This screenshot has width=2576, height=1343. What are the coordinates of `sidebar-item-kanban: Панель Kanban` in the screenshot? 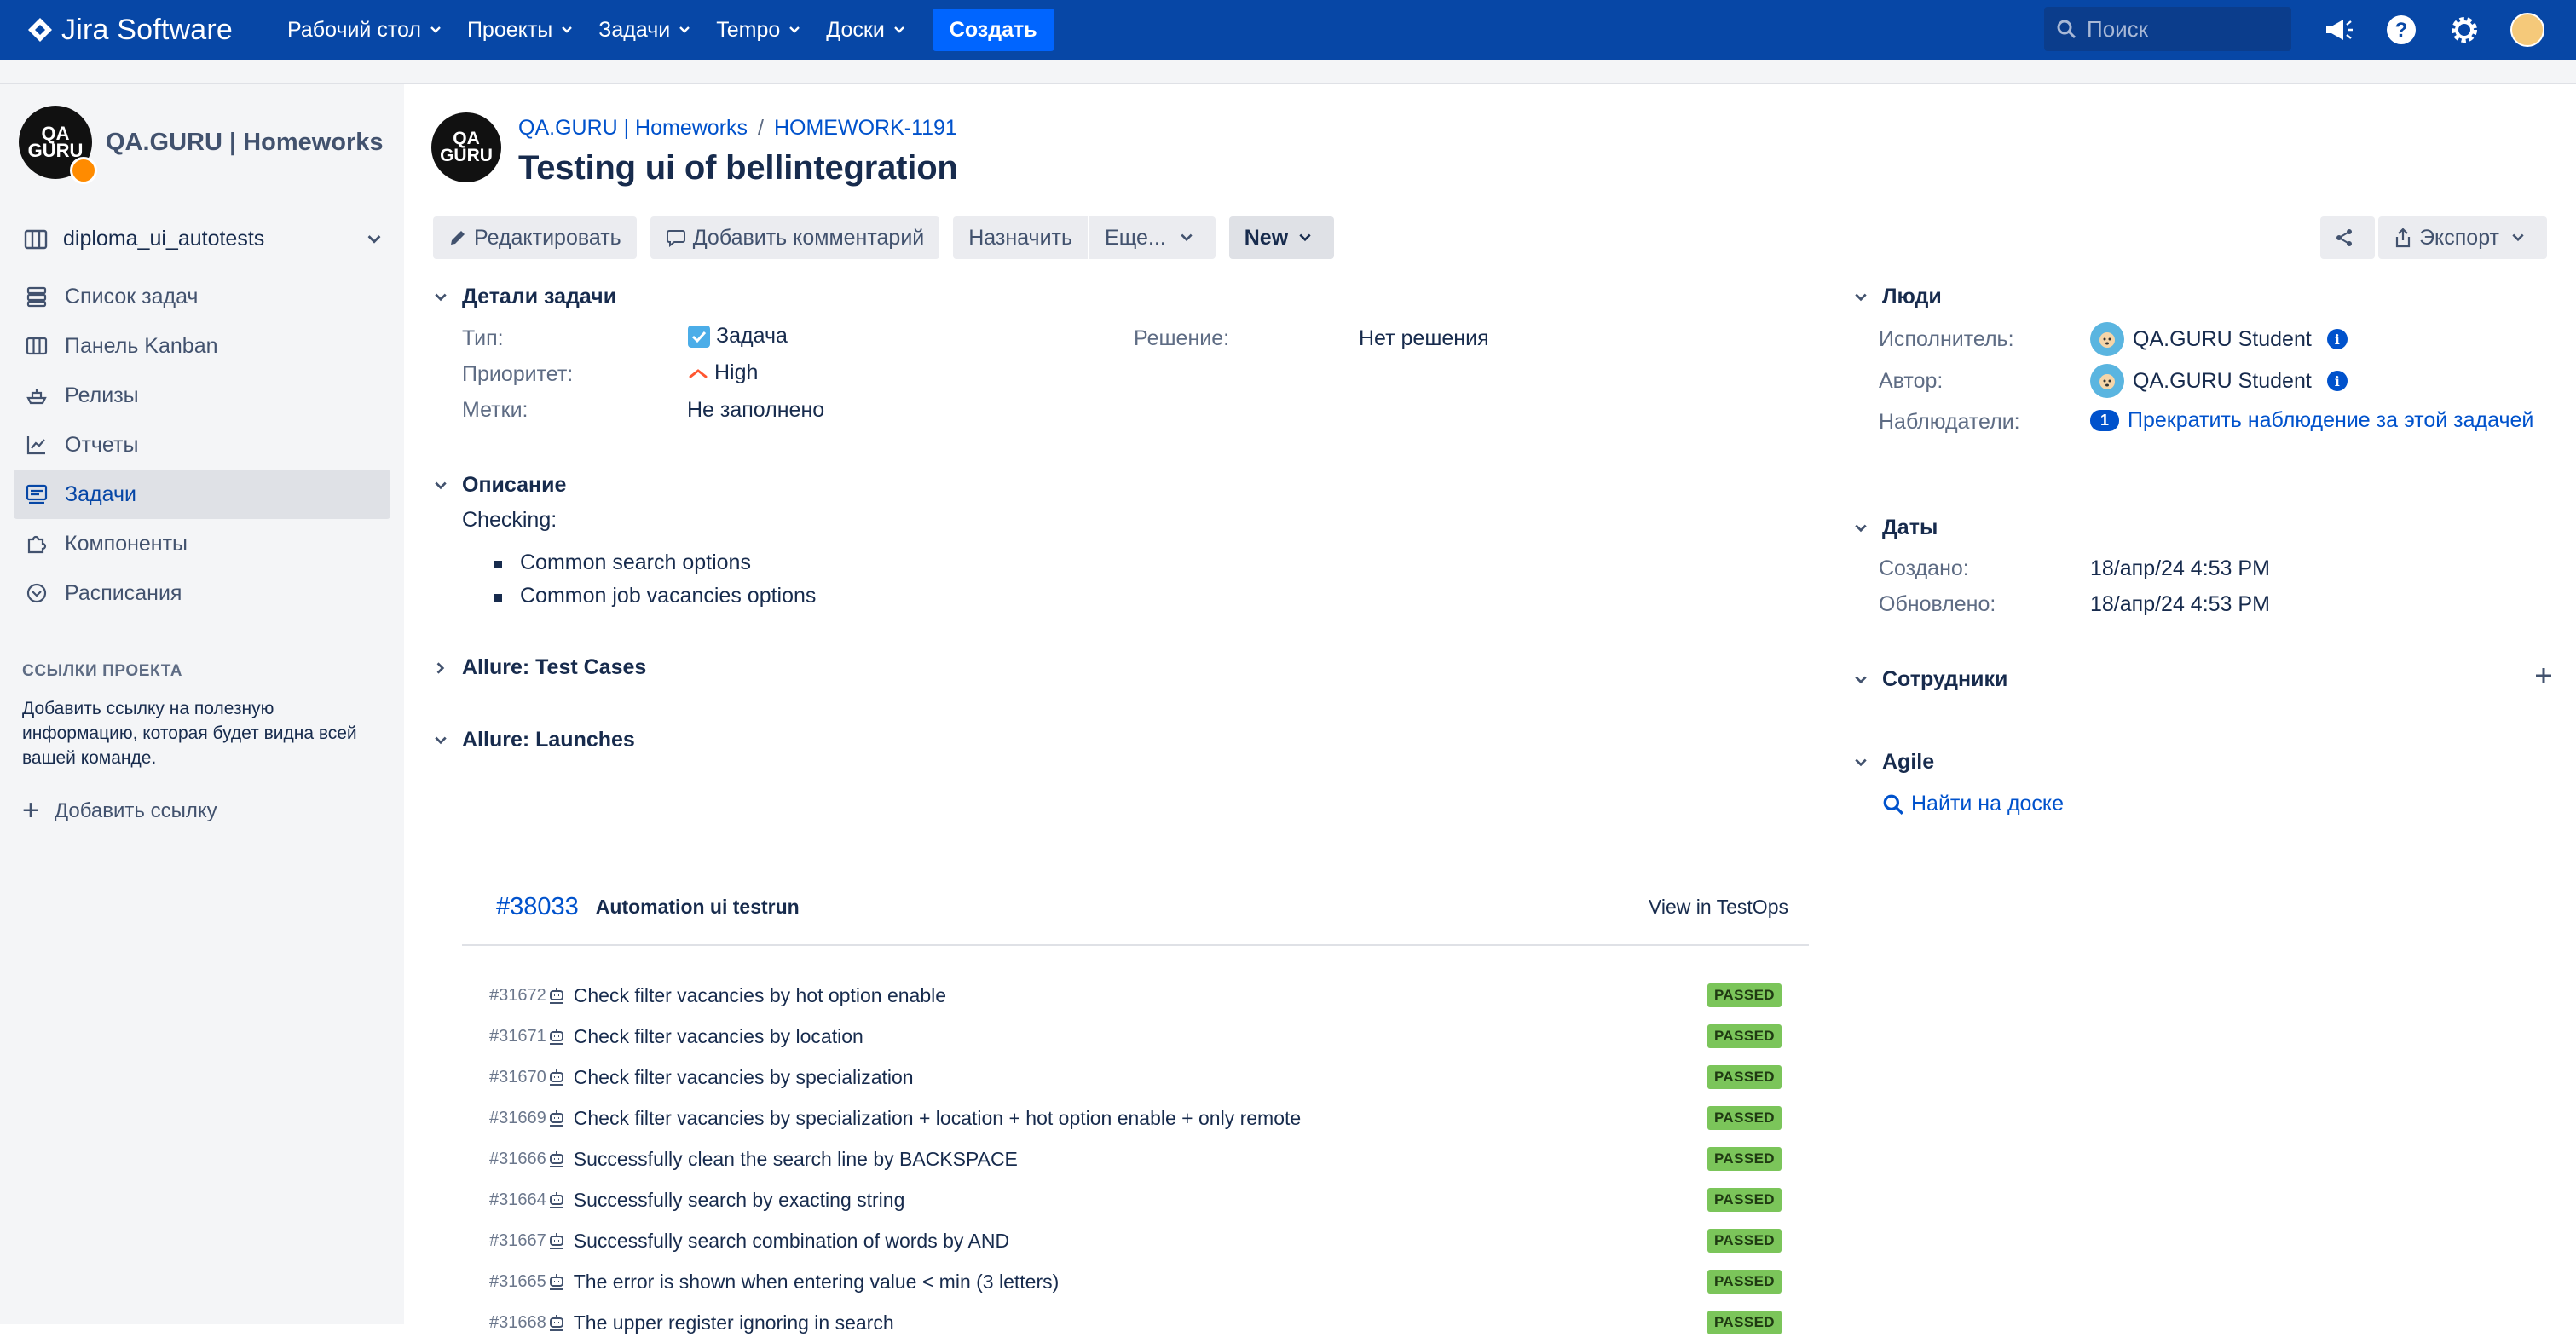 It's located at (202, 346).